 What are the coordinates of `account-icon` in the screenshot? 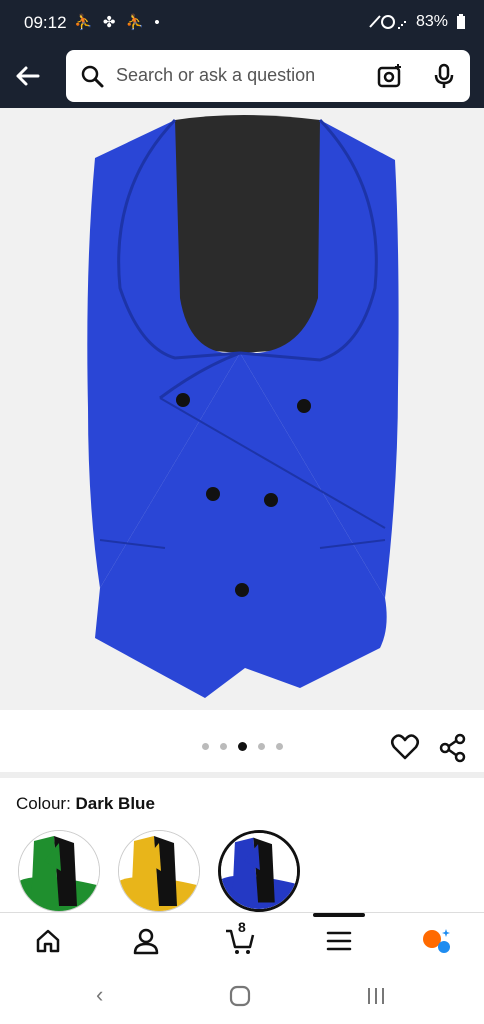 It's located at (146, 941).